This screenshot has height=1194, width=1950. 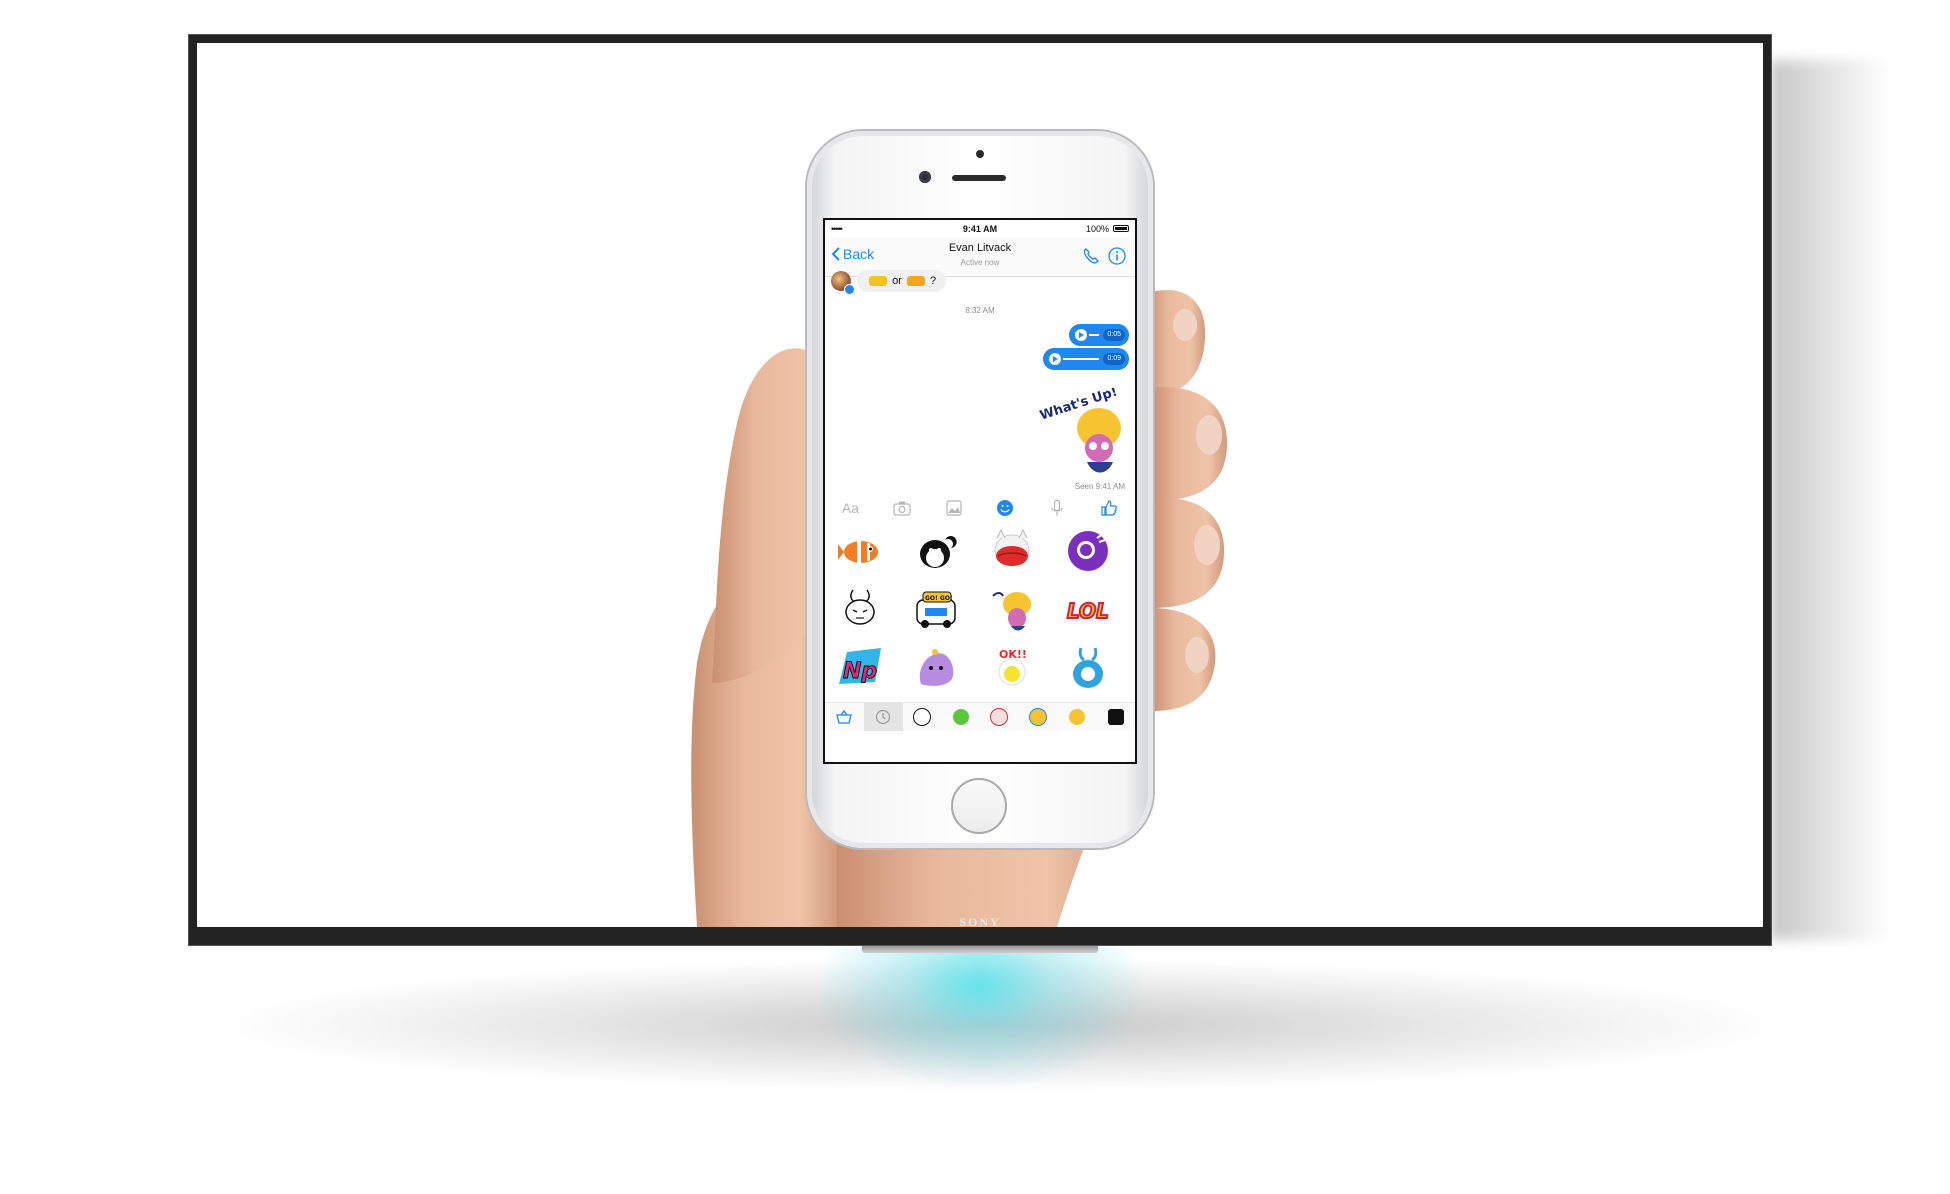 I want to click on battery-percent: 100%, so click(x=1097, y=229).